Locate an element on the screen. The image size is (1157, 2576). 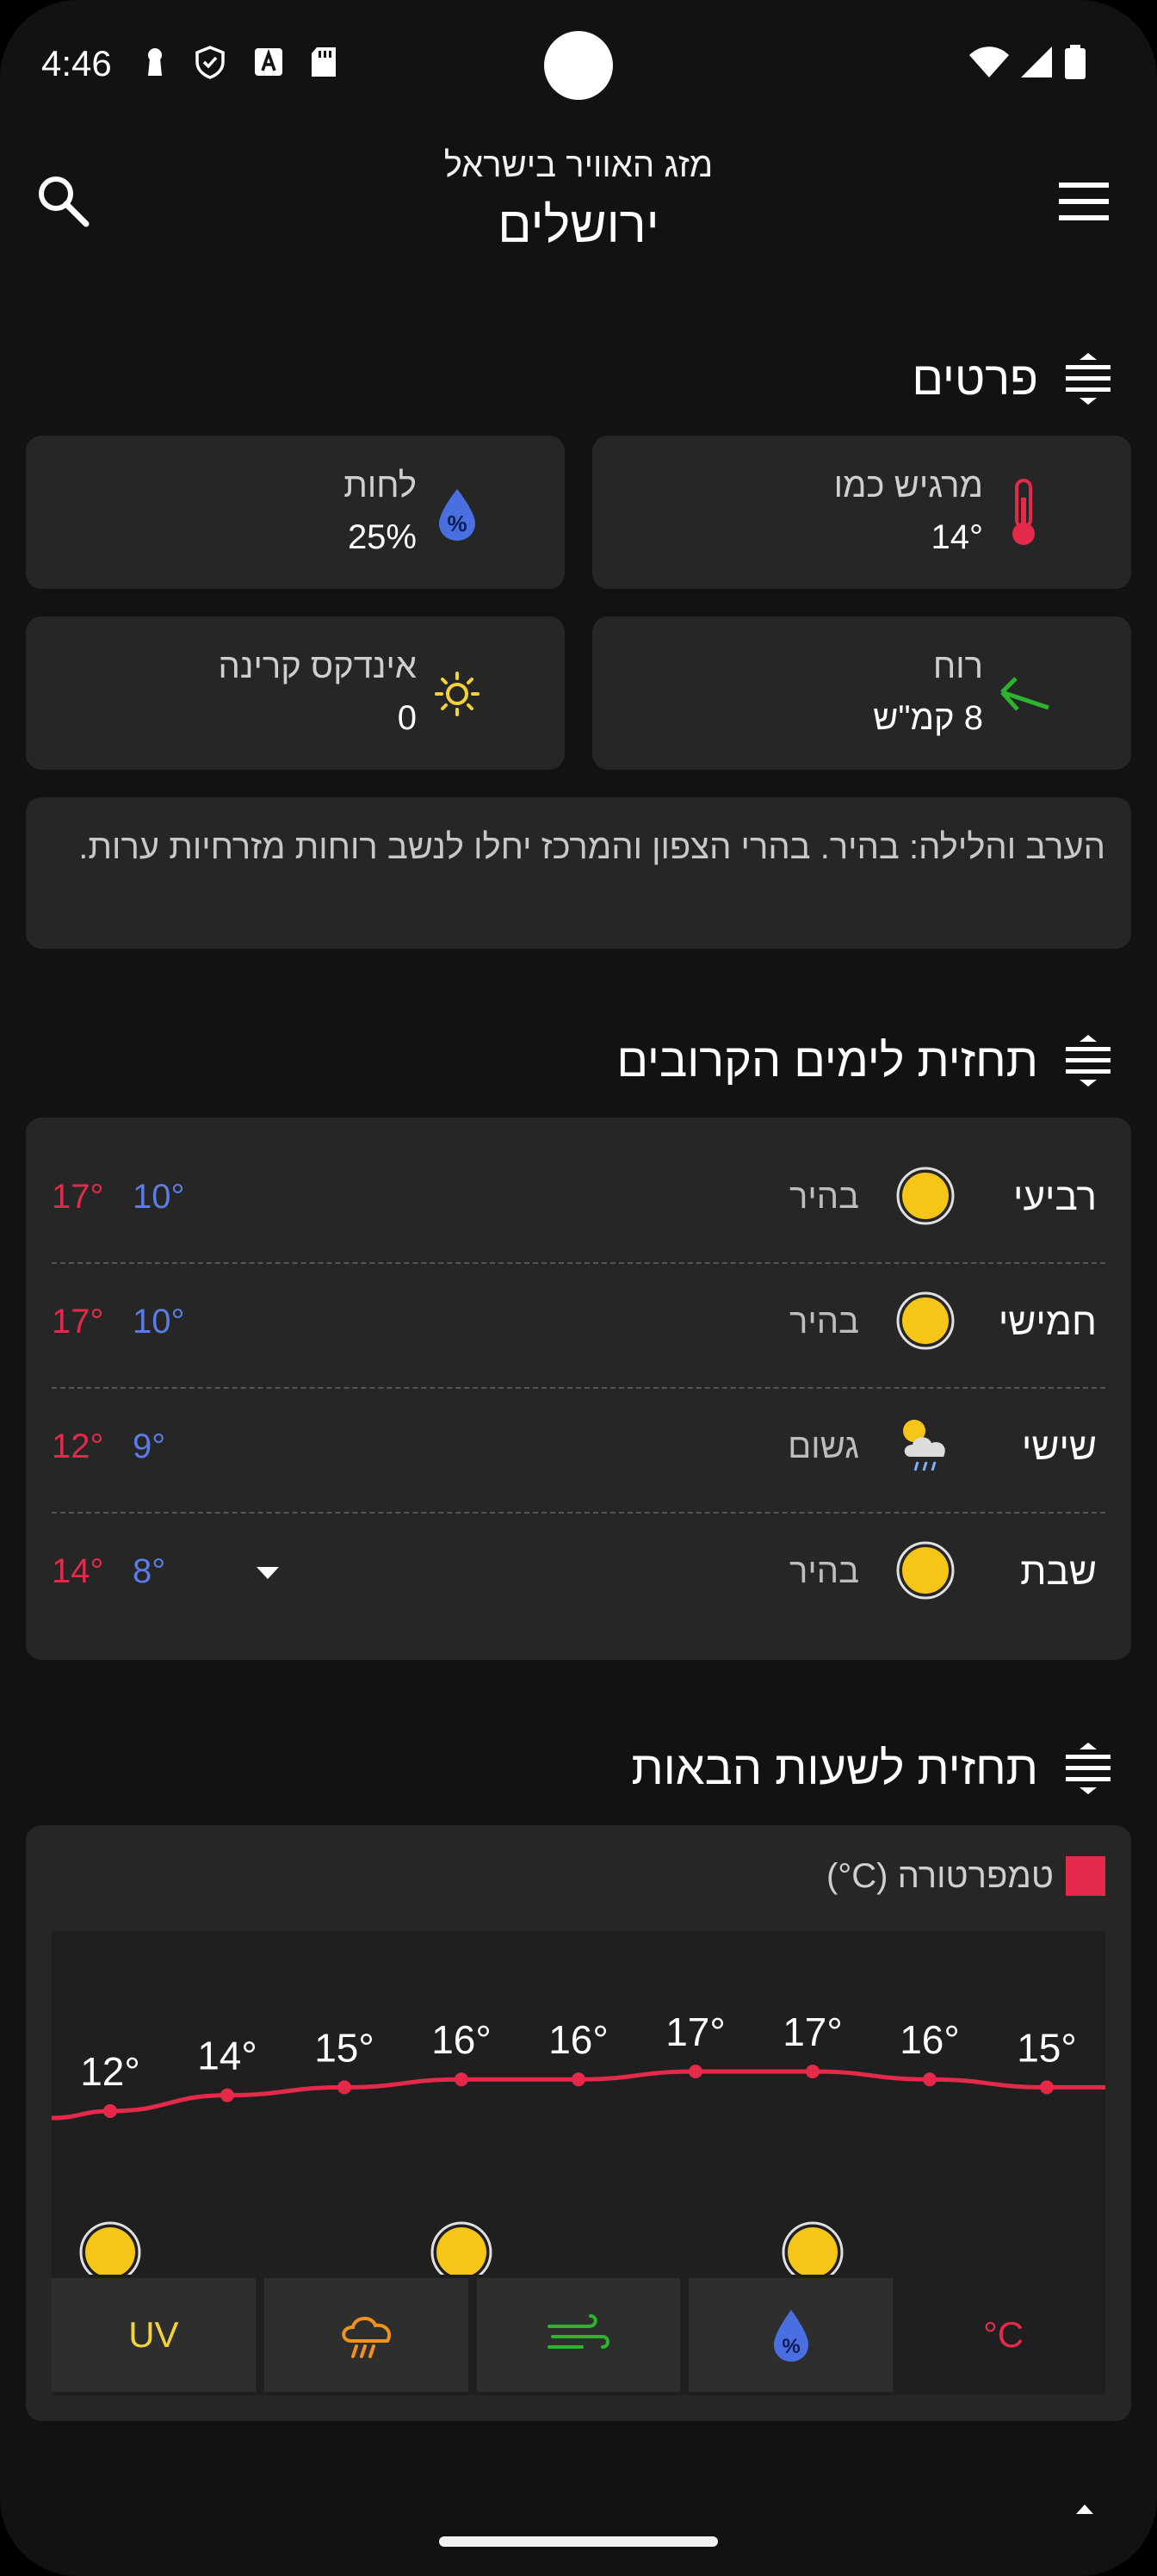
home-indicator is located at coordinates (579, 2541).